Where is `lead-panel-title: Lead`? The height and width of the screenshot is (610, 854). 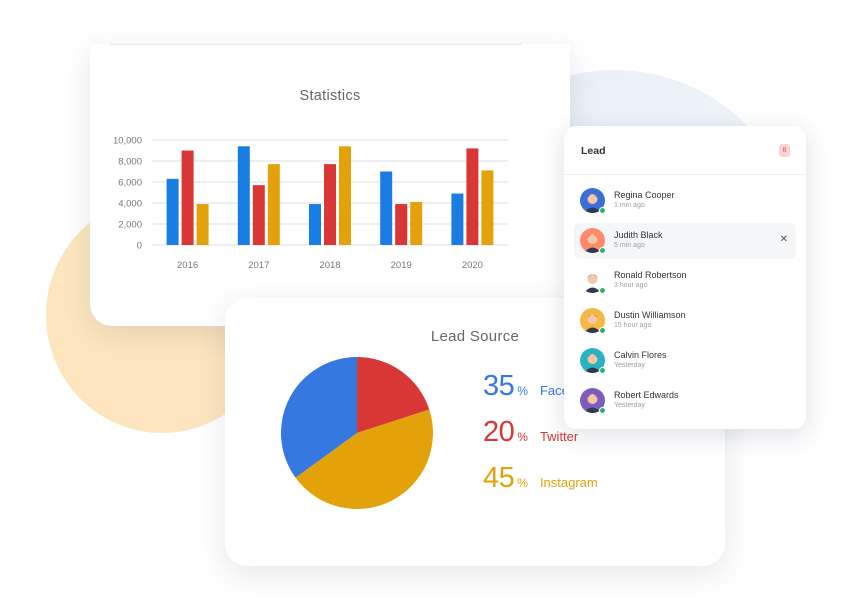
lead-panel-title: Lead is located at coordinates (593, 151).